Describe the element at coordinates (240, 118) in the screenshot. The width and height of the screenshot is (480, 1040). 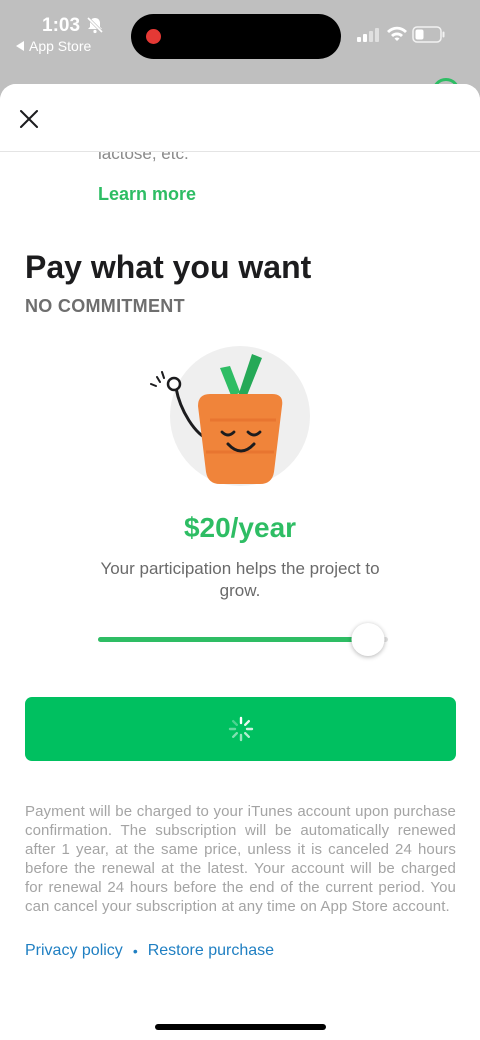
I see `sheet-header` at that location.